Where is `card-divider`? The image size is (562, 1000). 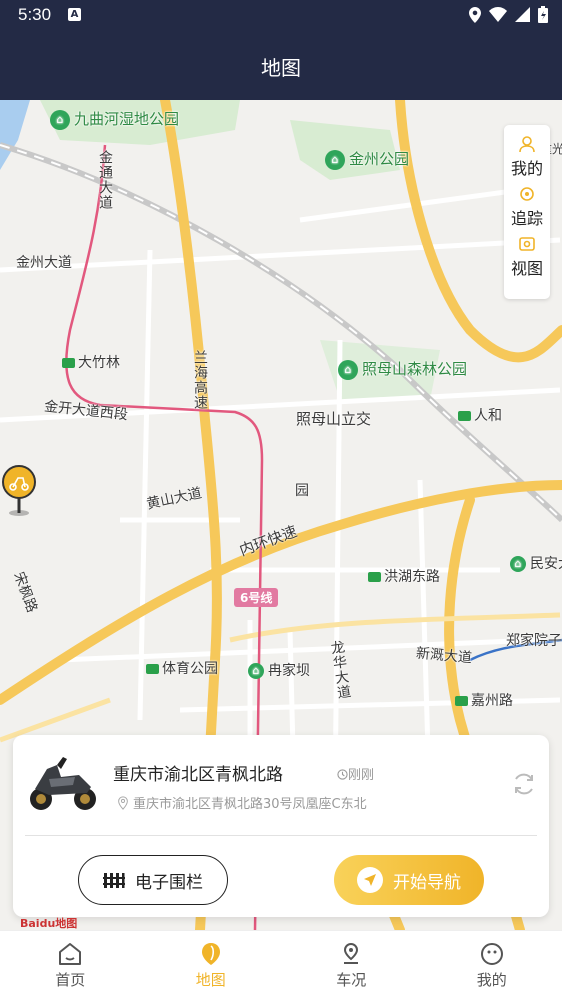 card-divider is located at coordinates (281, 835).